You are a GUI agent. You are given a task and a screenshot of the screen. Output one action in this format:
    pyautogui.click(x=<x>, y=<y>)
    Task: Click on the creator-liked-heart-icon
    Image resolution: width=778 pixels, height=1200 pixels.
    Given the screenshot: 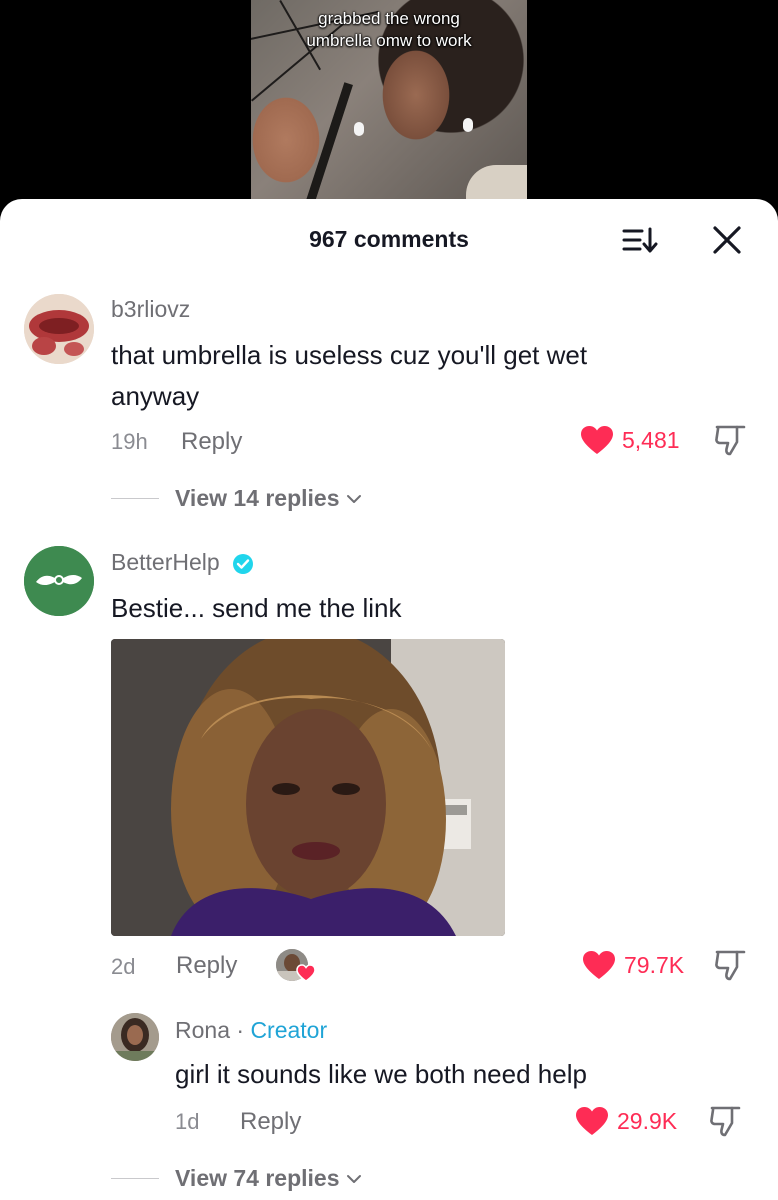 What is the action you would take?
    pyautogui.click(x=306, y=973)
    